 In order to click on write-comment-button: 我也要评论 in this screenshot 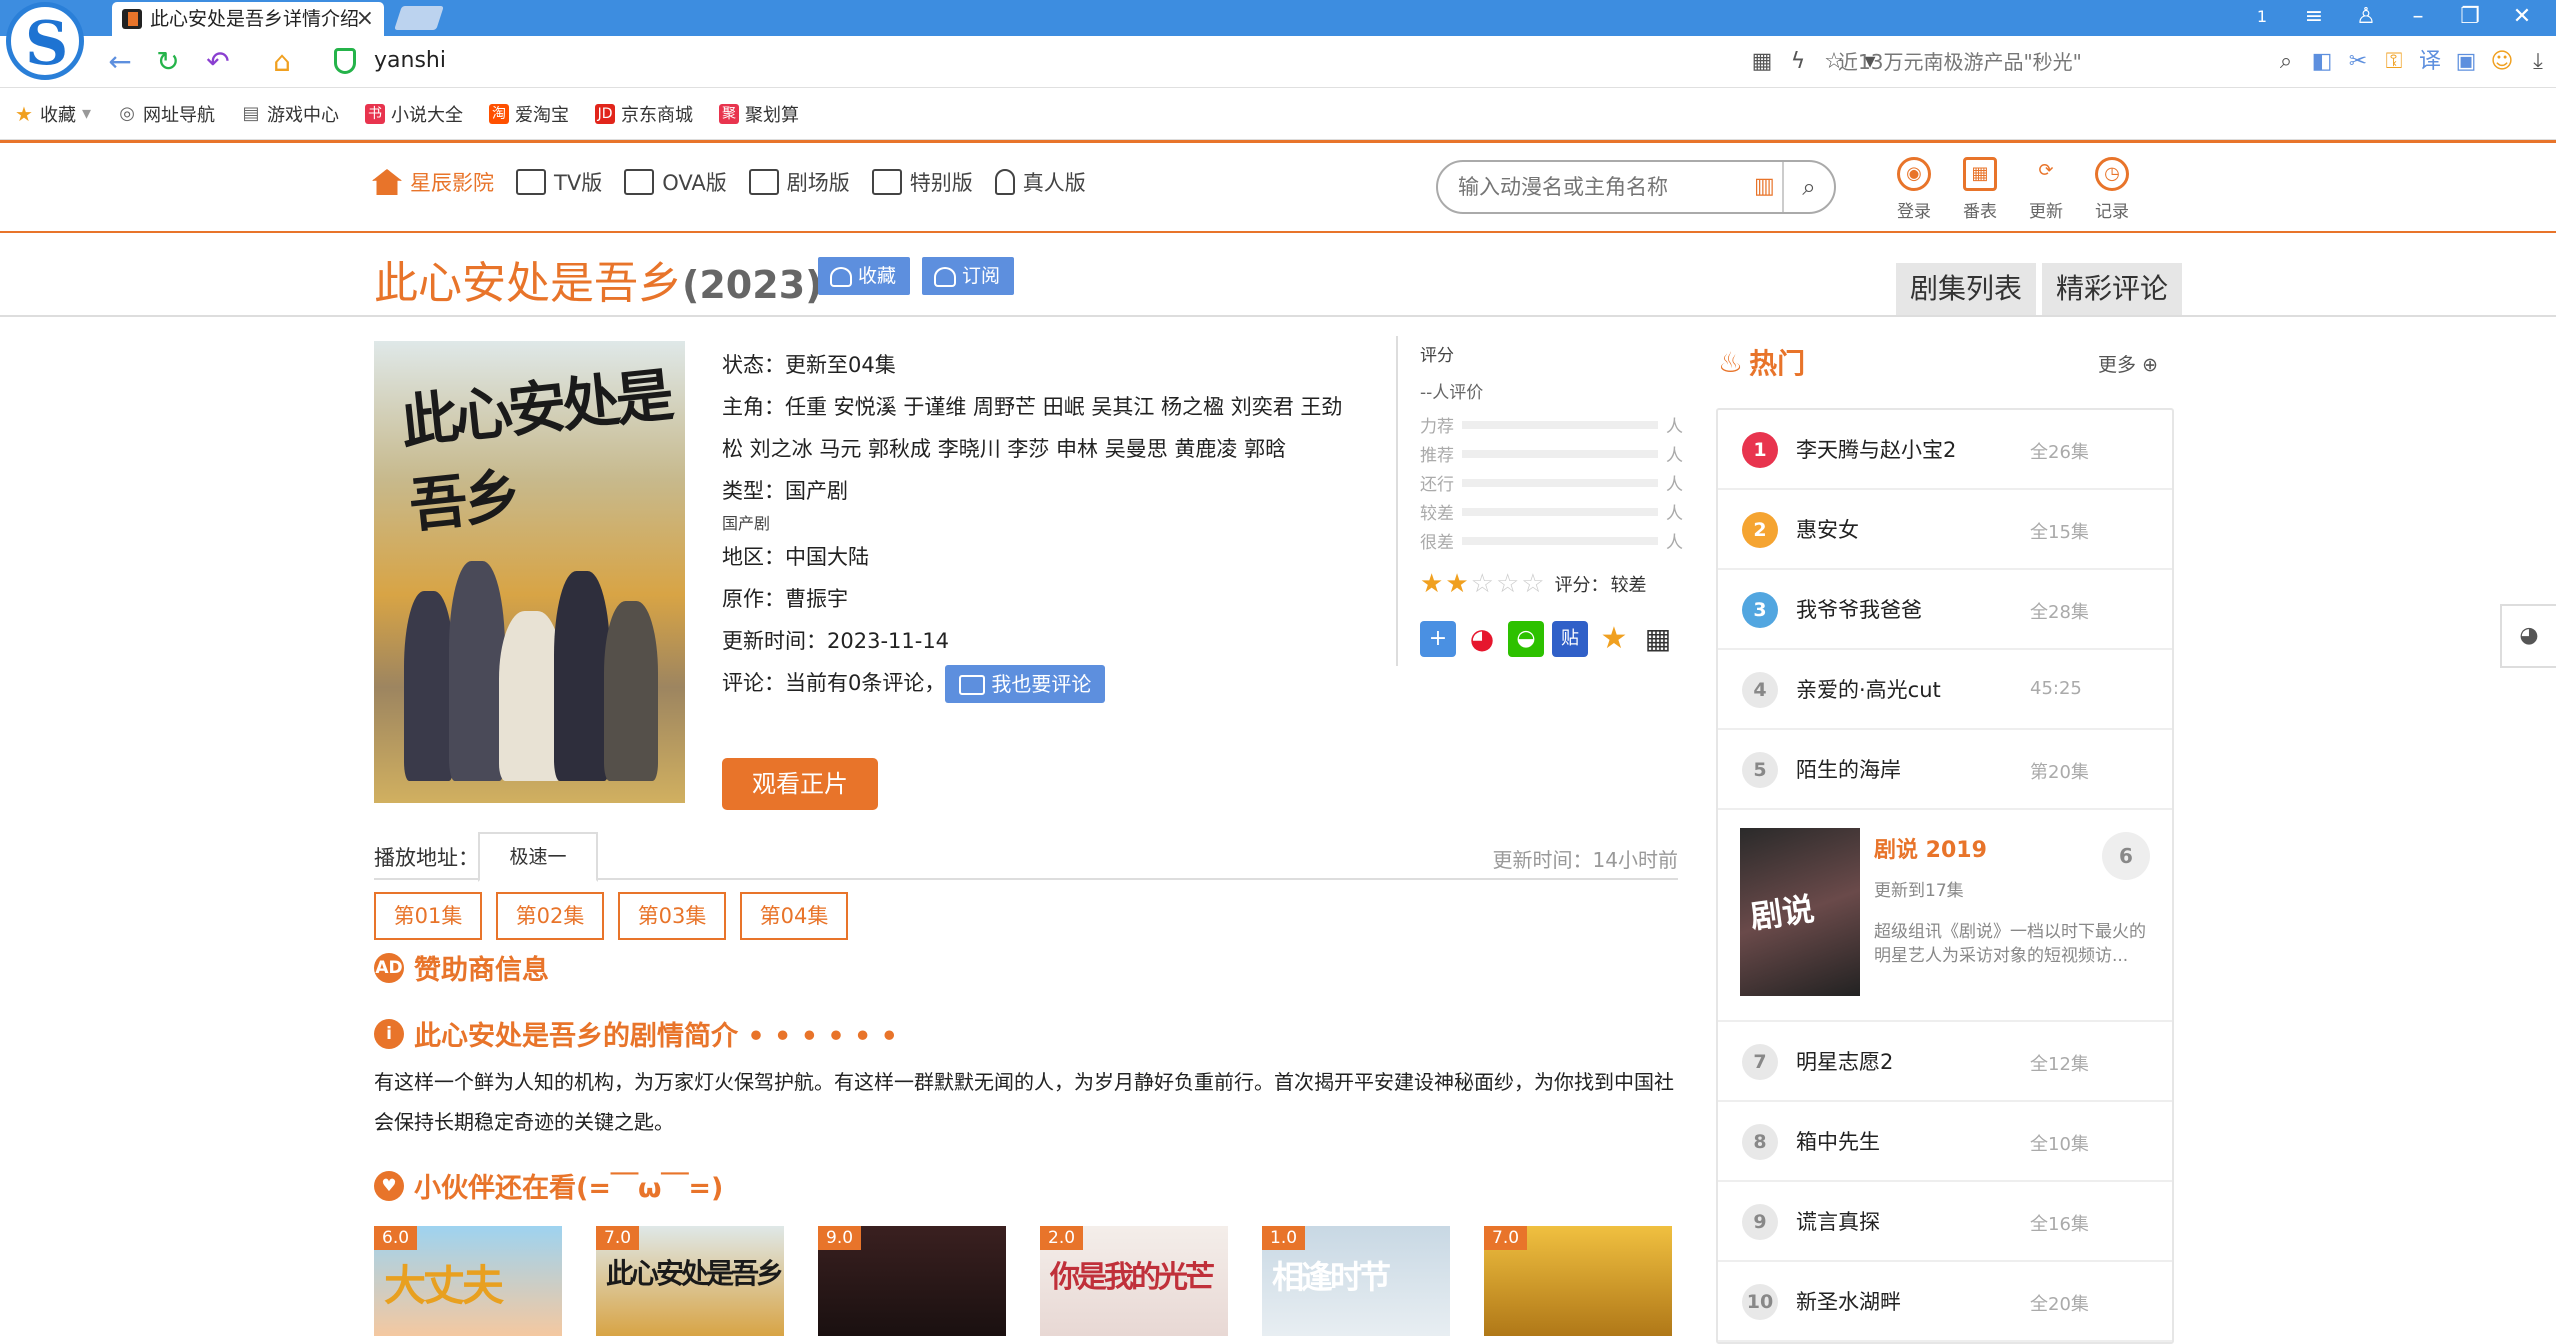, I will do `click(1025, 684)`.